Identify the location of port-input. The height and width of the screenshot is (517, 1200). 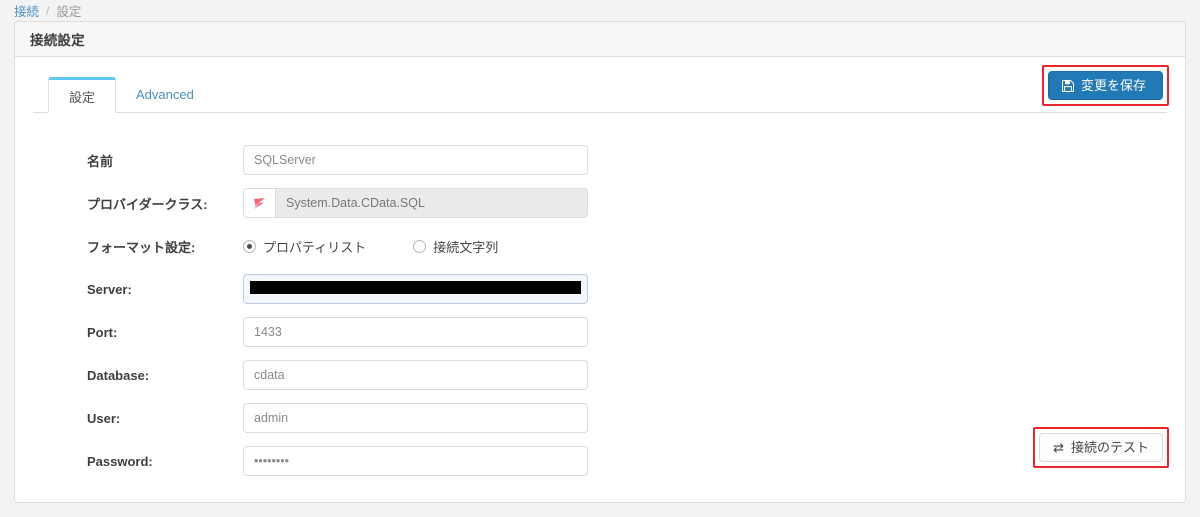
(415, 332).